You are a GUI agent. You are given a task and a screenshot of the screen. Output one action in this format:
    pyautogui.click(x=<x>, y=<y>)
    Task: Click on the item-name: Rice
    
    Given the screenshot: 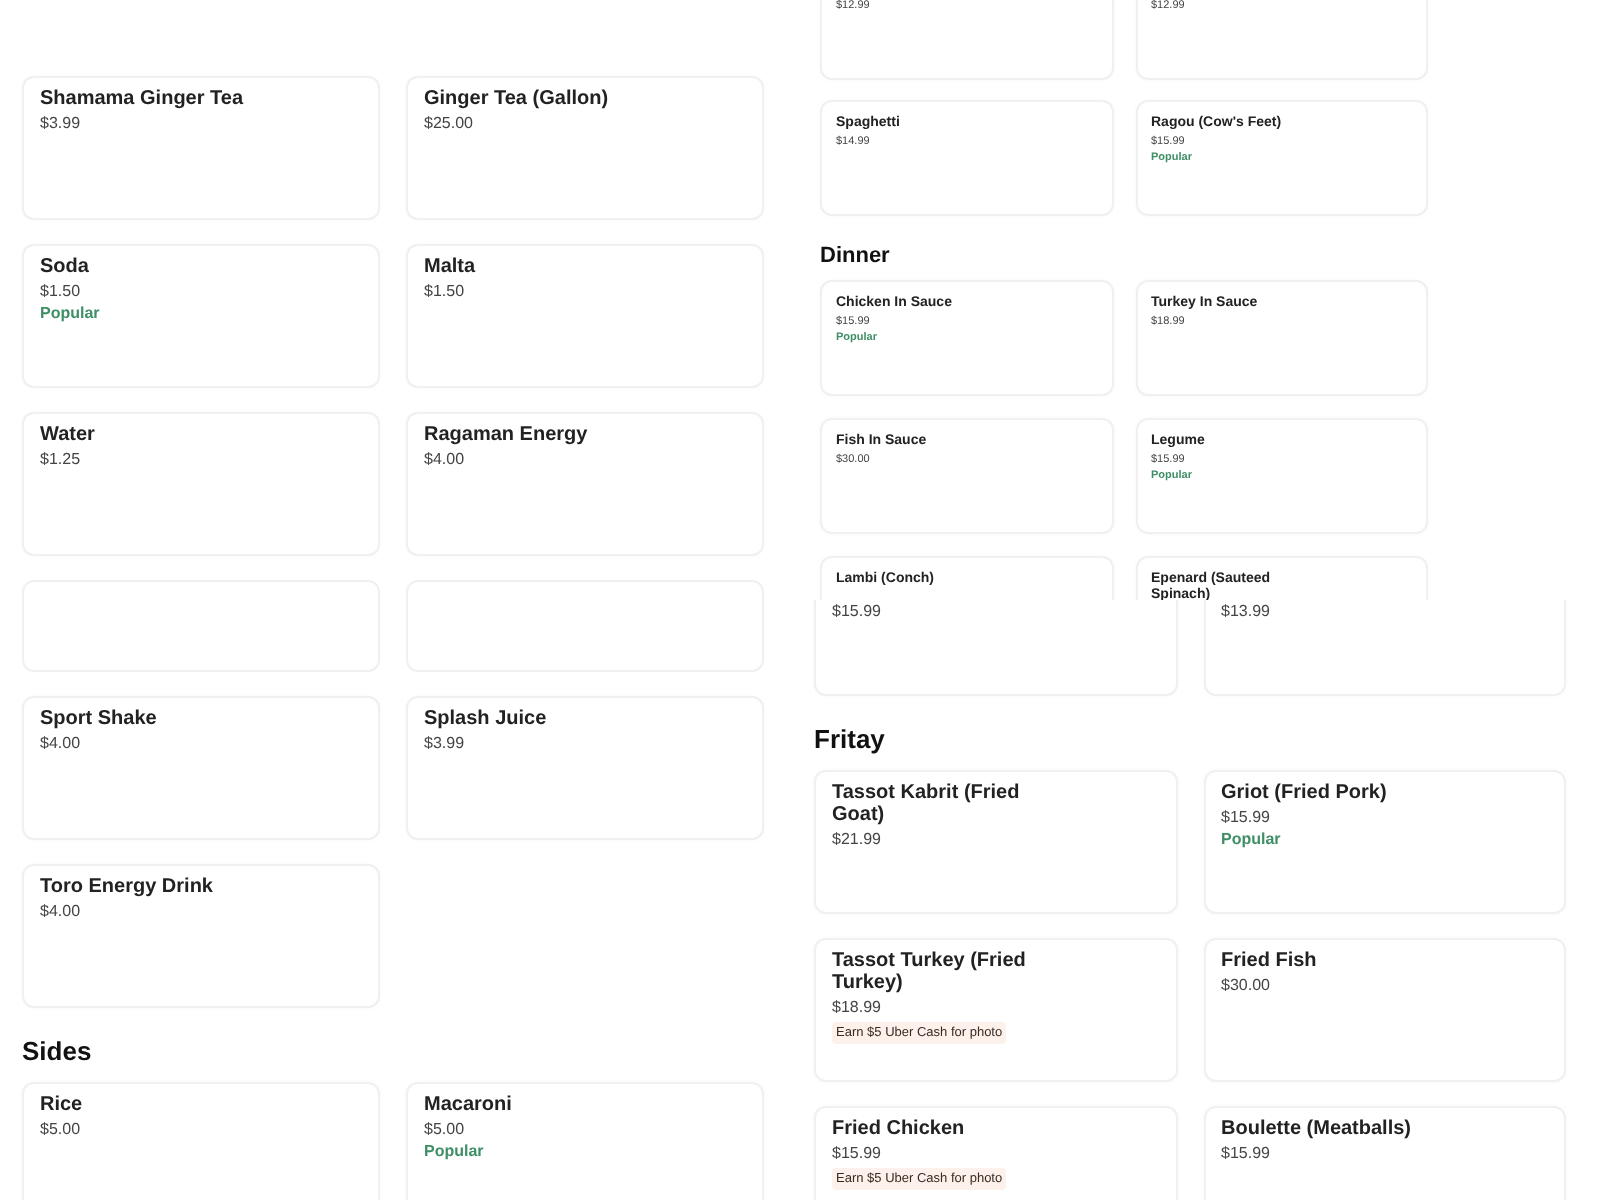 What is the action you would take?
    pyautogui.click(x=61, y=1105)
    